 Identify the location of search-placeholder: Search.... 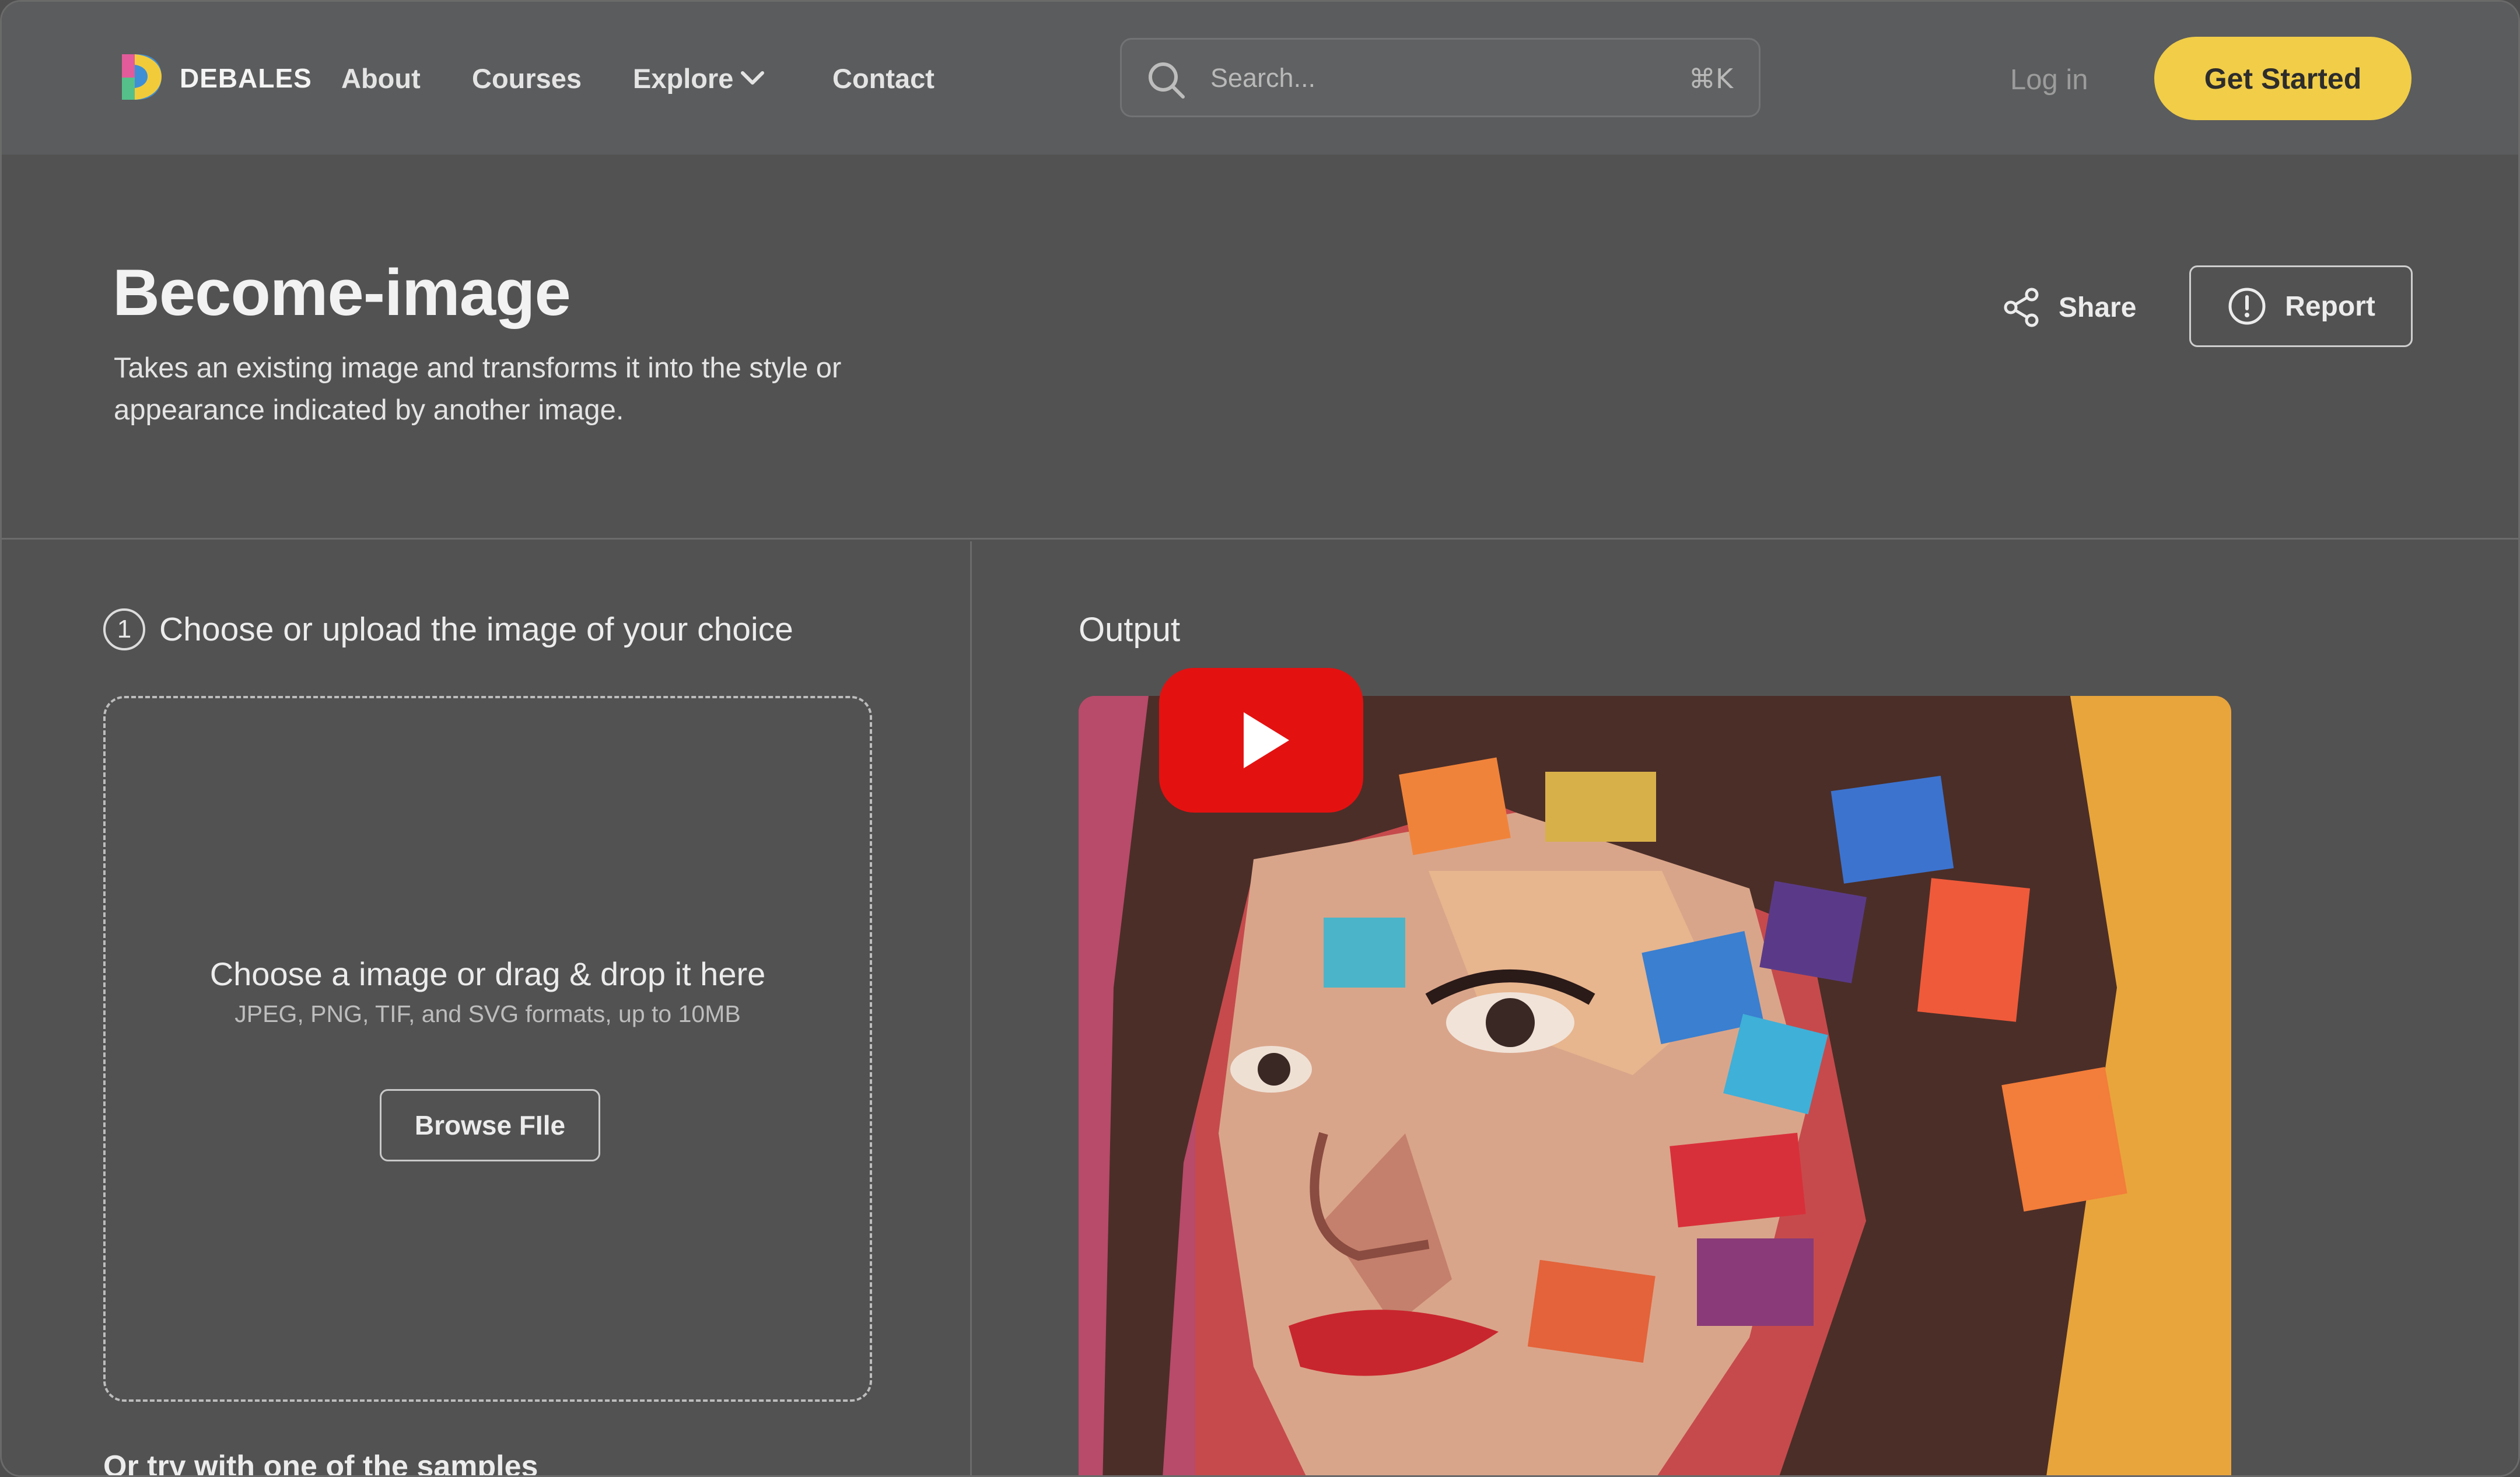
(1262, 78).